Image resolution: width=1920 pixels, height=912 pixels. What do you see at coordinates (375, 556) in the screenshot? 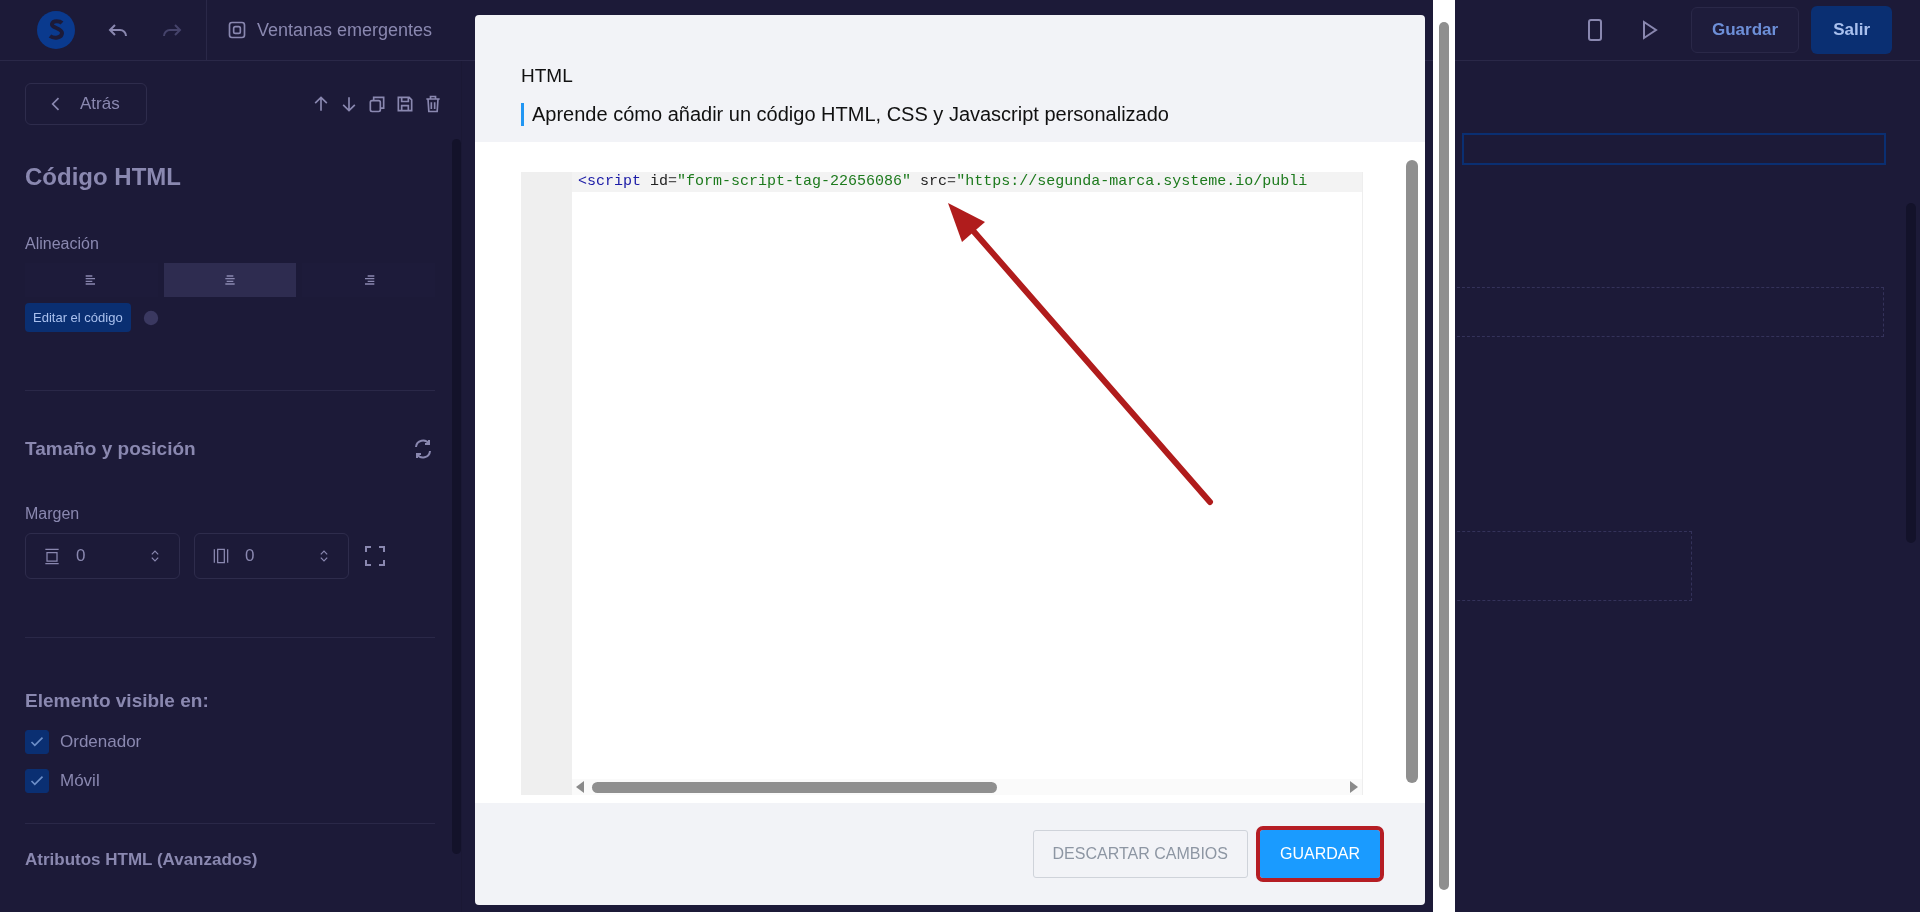
I see `expand-icon` at bounding box center [375, 556].